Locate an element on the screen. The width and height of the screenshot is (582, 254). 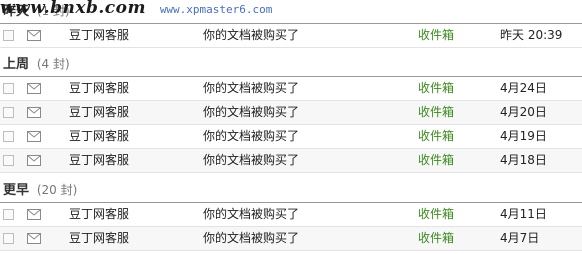
watermark: www.bnxb.com www.xpmaster6.com is located at coordinates (136, 11).